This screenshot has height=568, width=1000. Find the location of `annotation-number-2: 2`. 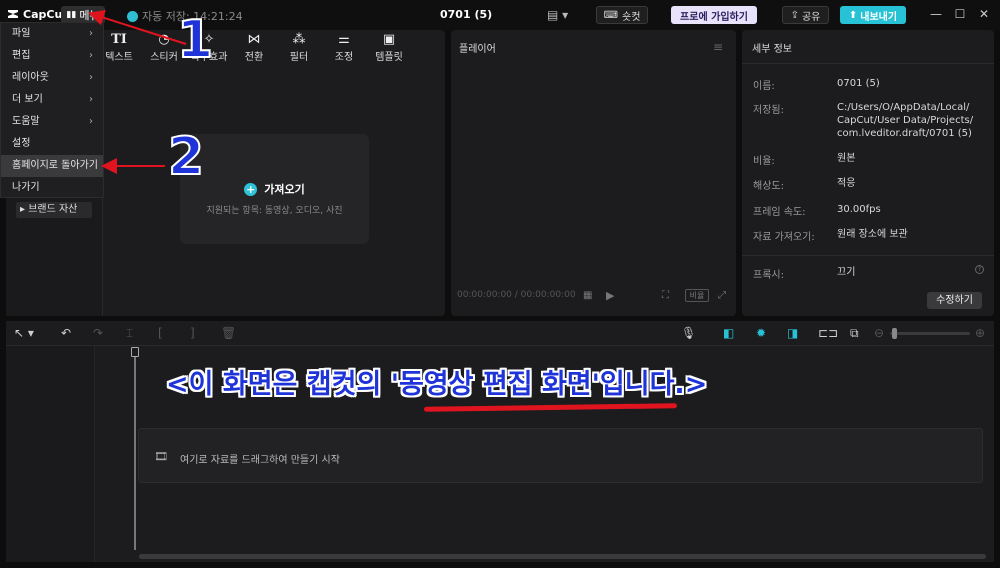

annotation-number-2: 2 is located at coordinates (186, 157).